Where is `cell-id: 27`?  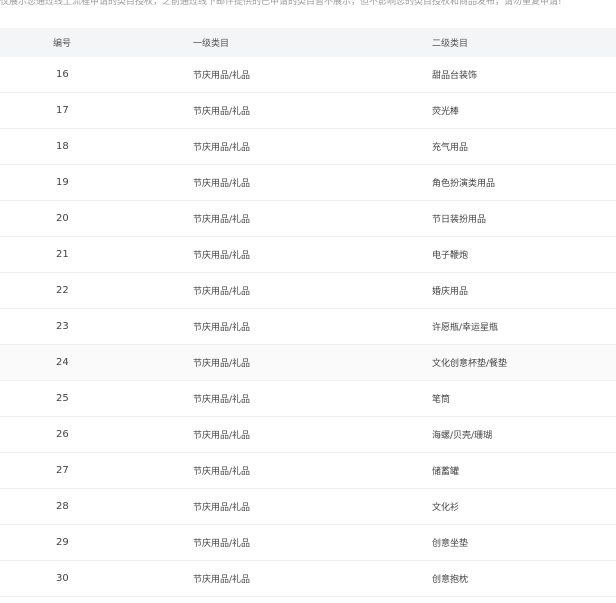
cell-id: 27 is located at coordinates (62, 470).